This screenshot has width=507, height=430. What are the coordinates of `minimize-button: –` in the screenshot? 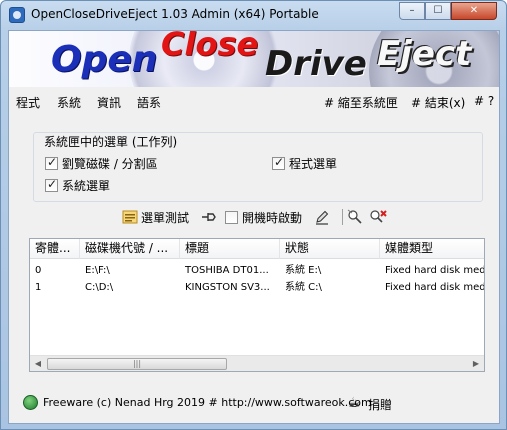 It's located at (412, 11).